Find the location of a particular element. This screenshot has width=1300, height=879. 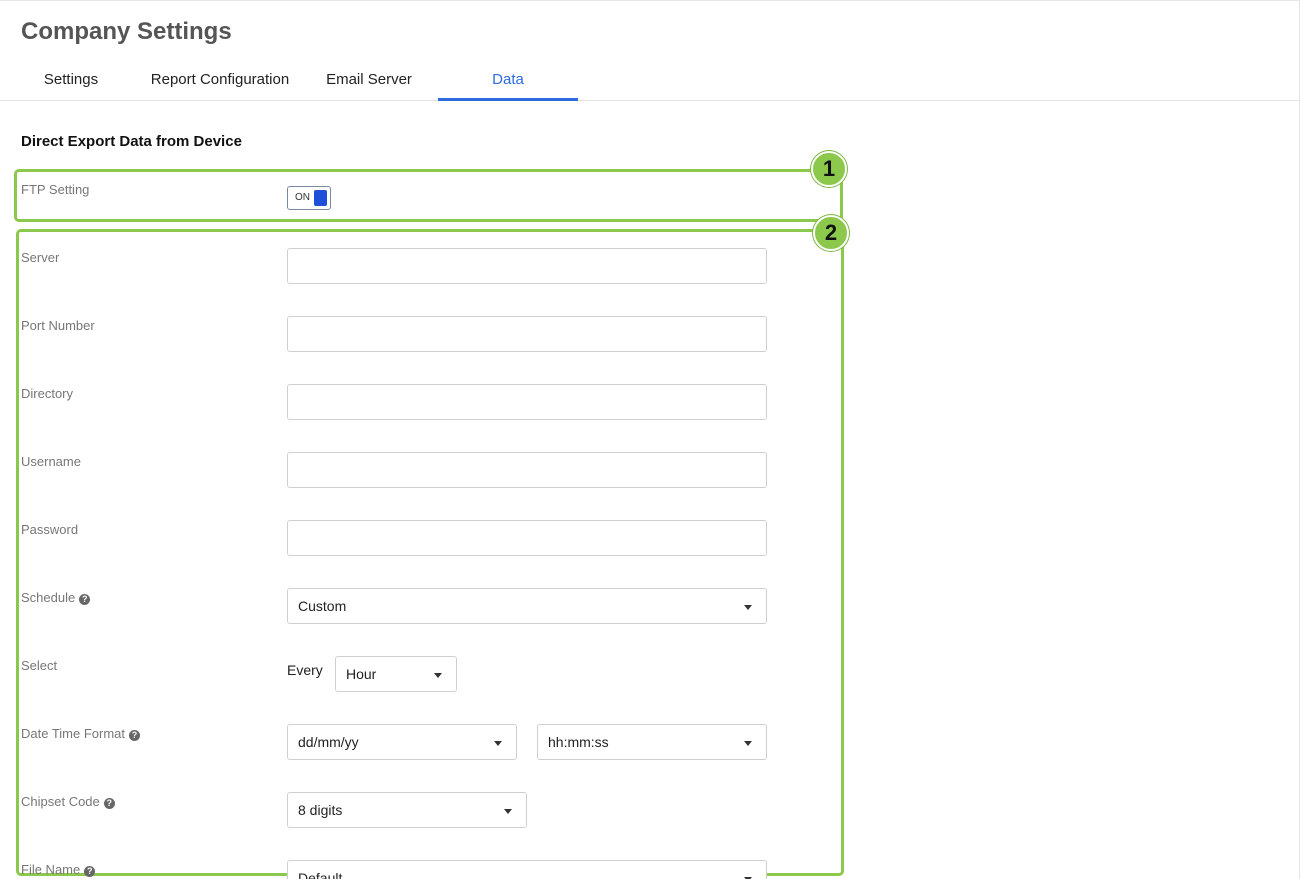

annotation-badge-2: 2 is located at coordinates (831, 233).